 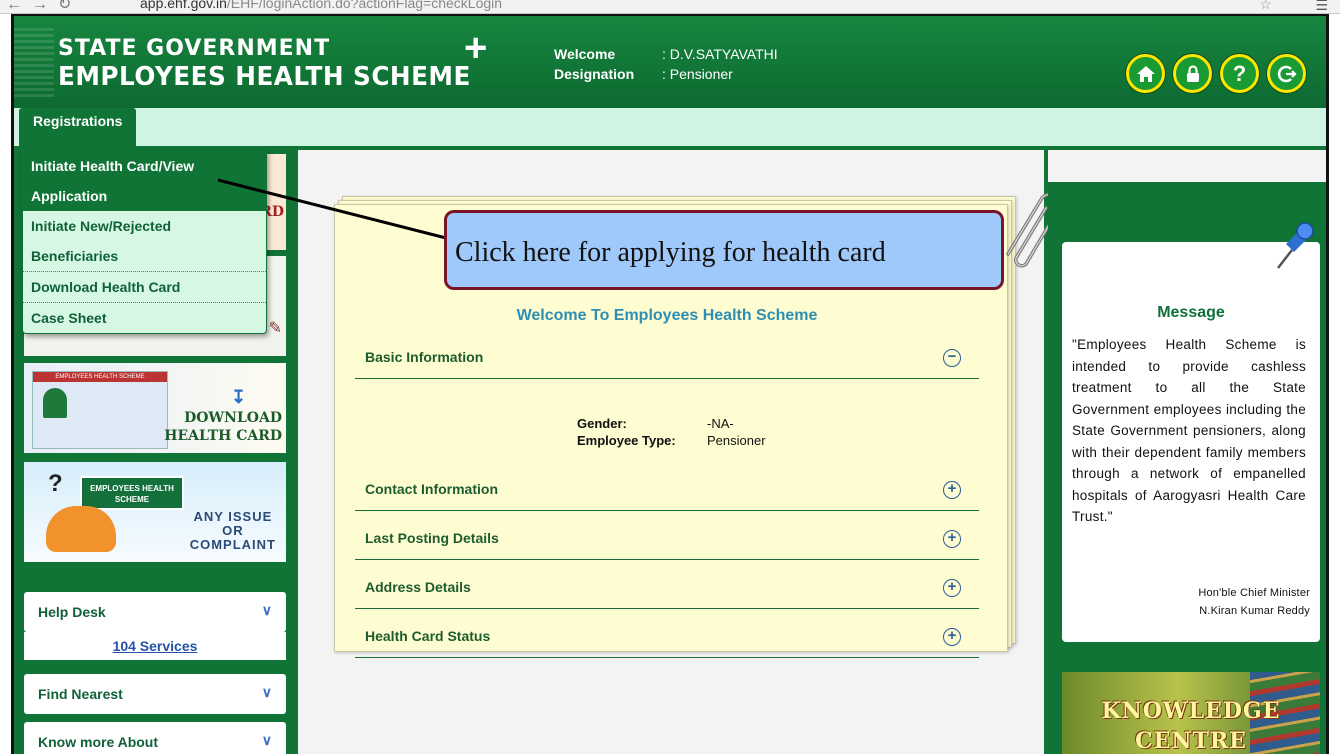 What do you see at coordinates (428, 636) in the screenshot?
I see `section-label: Health Card Status` at bounding box center [428, 636].